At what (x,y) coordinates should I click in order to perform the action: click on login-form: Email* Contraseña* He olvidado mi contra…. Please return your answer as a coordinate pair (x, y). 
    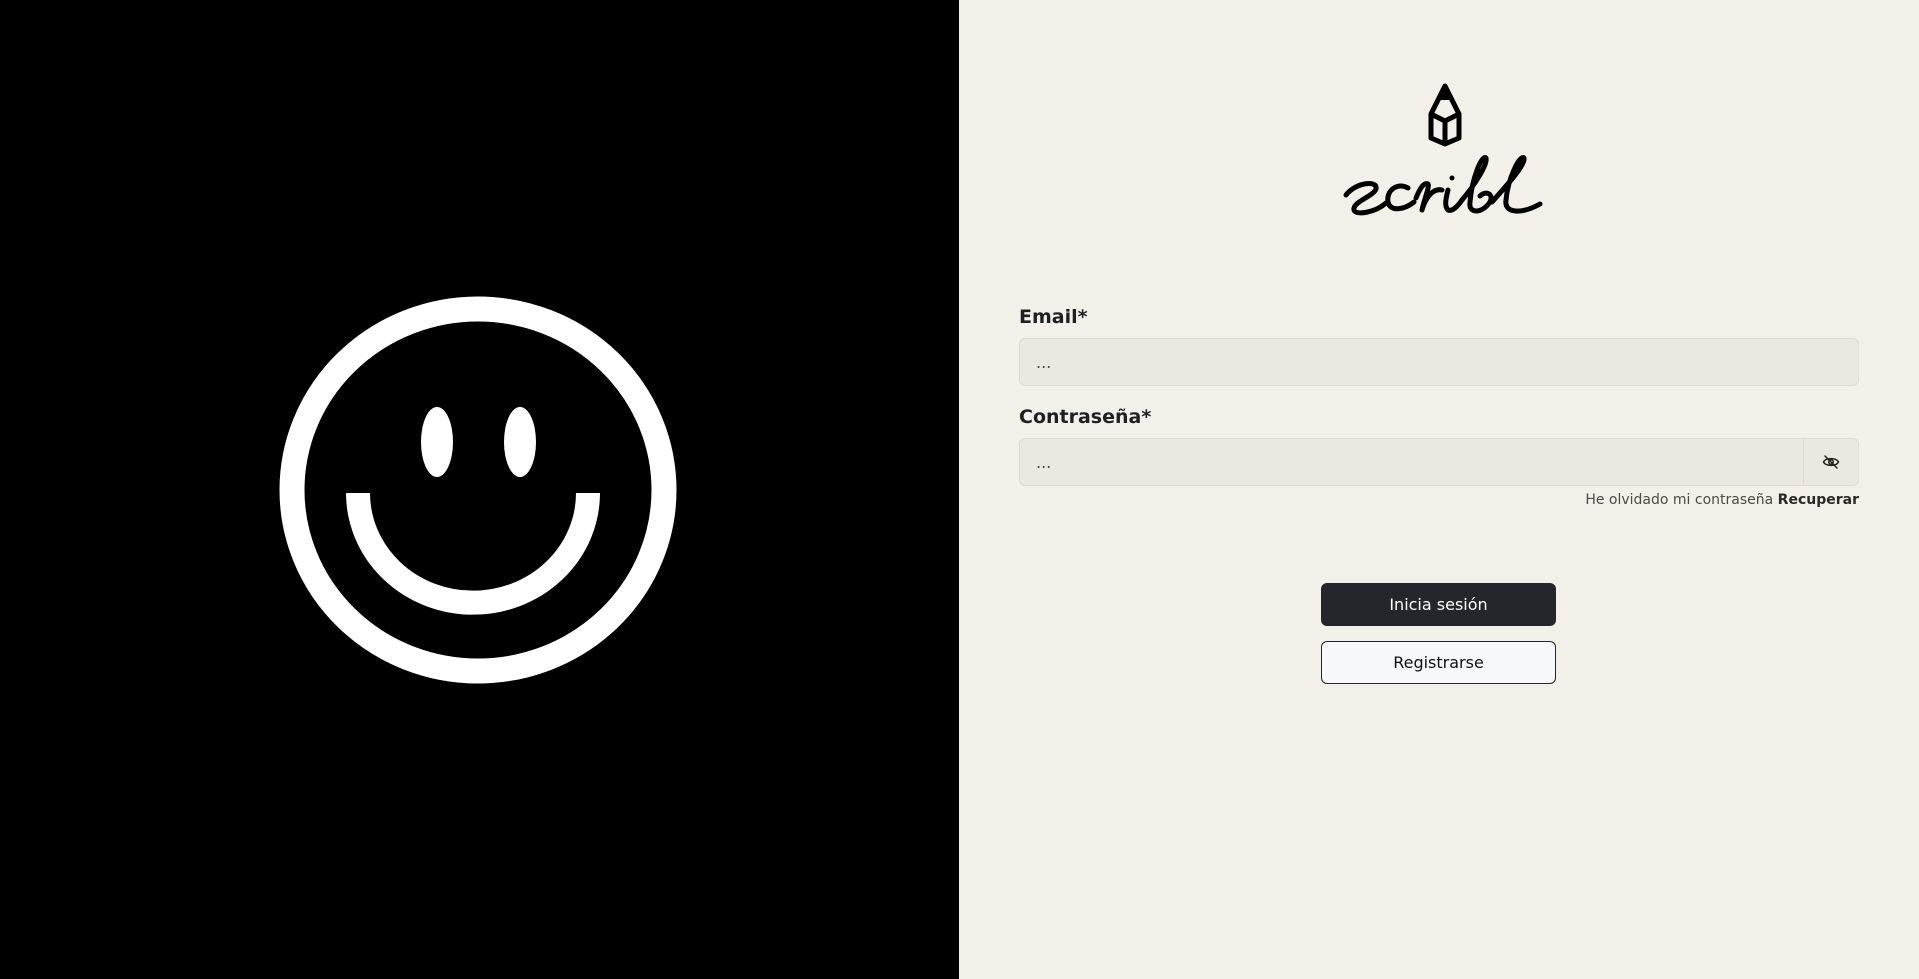
    Looking at the image, I should click on (1439, 407).